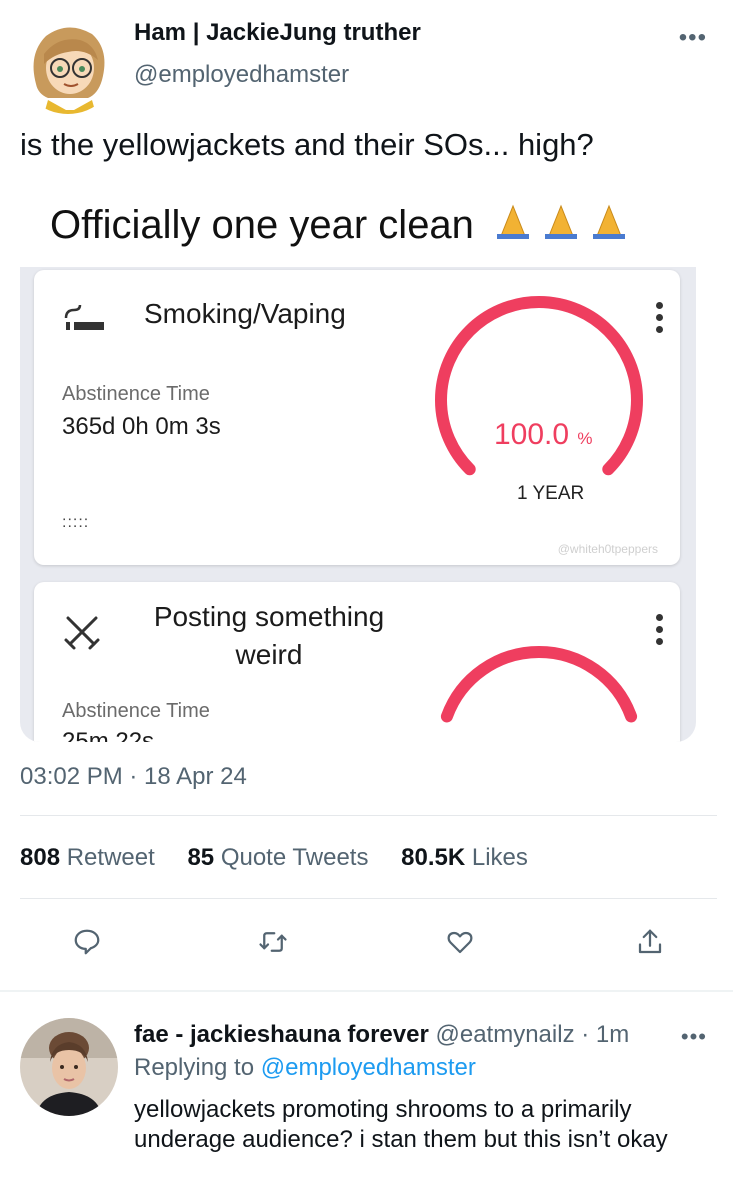  I want to click on reply-author-avatar, so click(69, 1067).